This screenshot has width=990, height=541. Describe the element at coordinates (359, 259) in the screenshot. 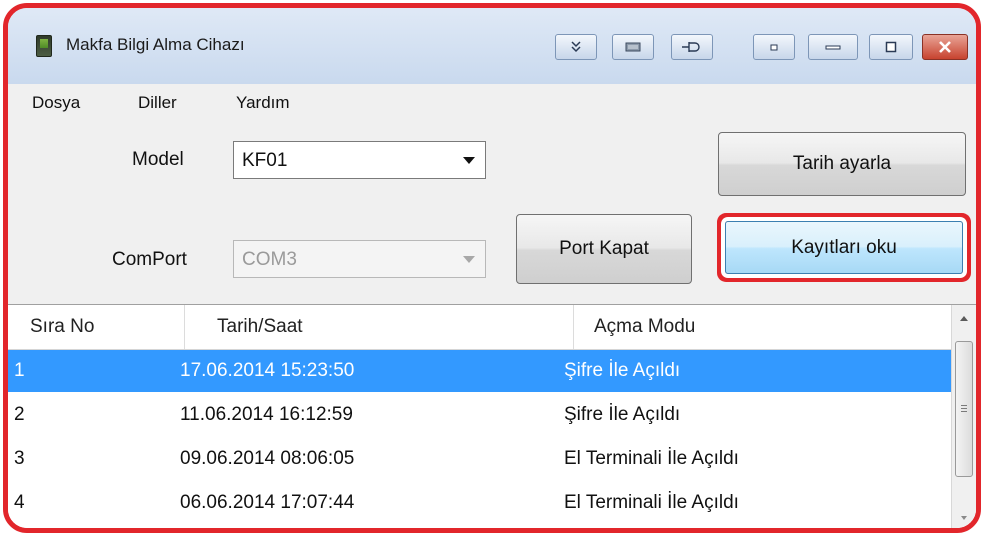

I see `comport-select: COM3` at that location.